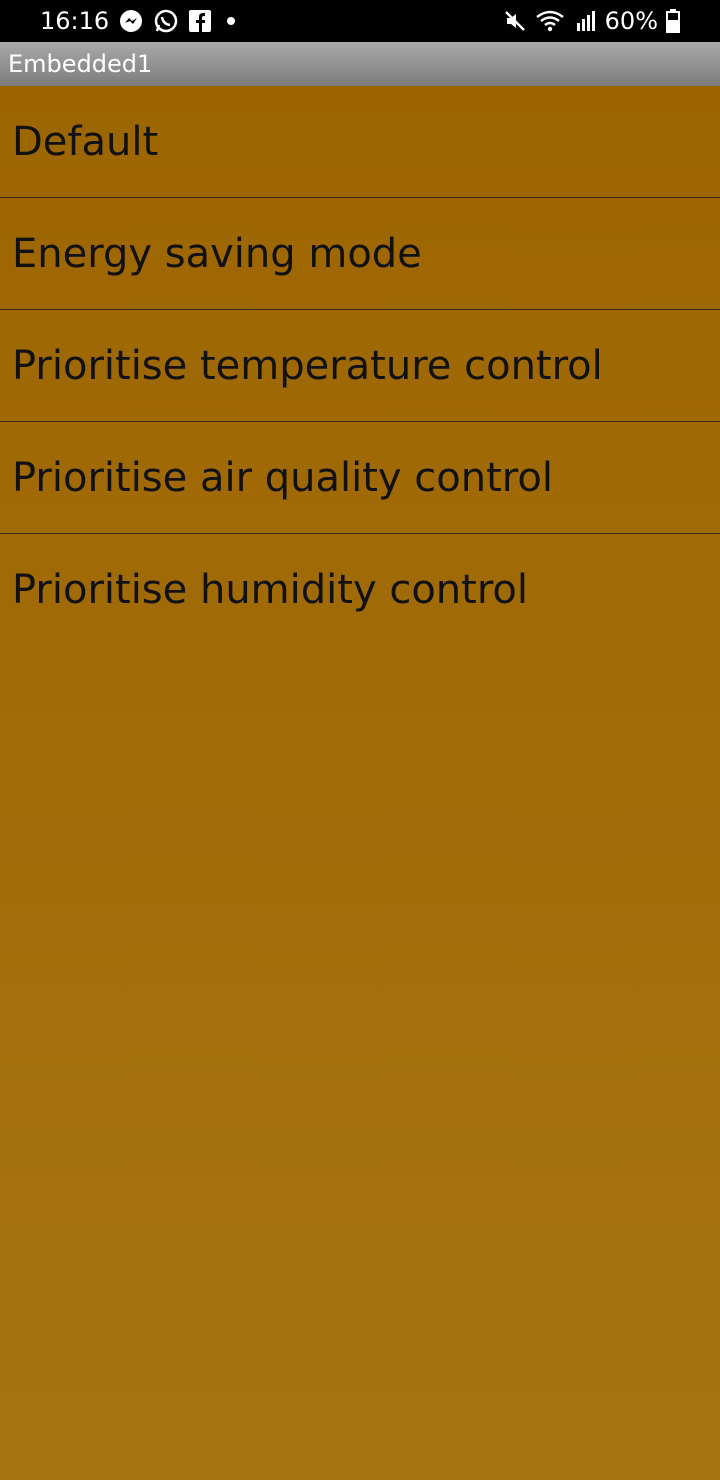 The image size is (720, 1480). Describe the element at coordinates (360, 142) in the screenshot. I see `list-item-default: Default` at that location.